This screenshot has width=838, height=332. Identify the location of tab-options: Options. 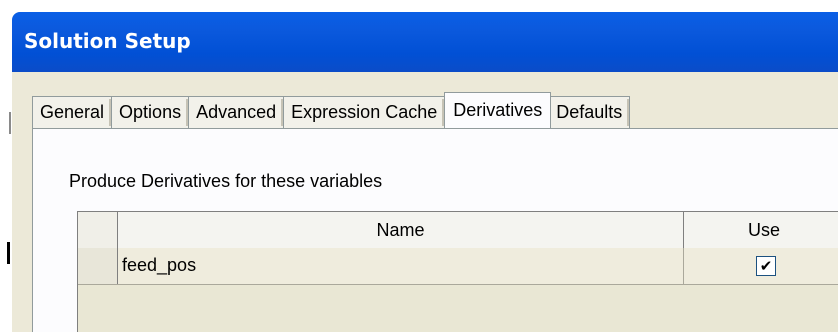
(151, 112).